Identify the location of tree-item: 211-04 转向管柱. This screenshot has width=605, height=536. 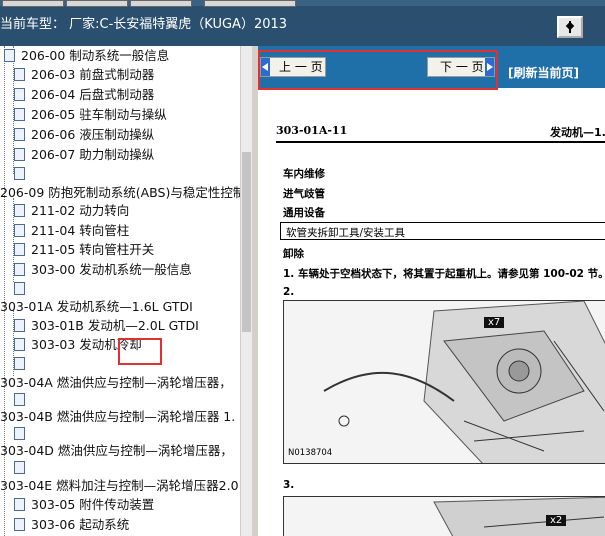
(71, 231).